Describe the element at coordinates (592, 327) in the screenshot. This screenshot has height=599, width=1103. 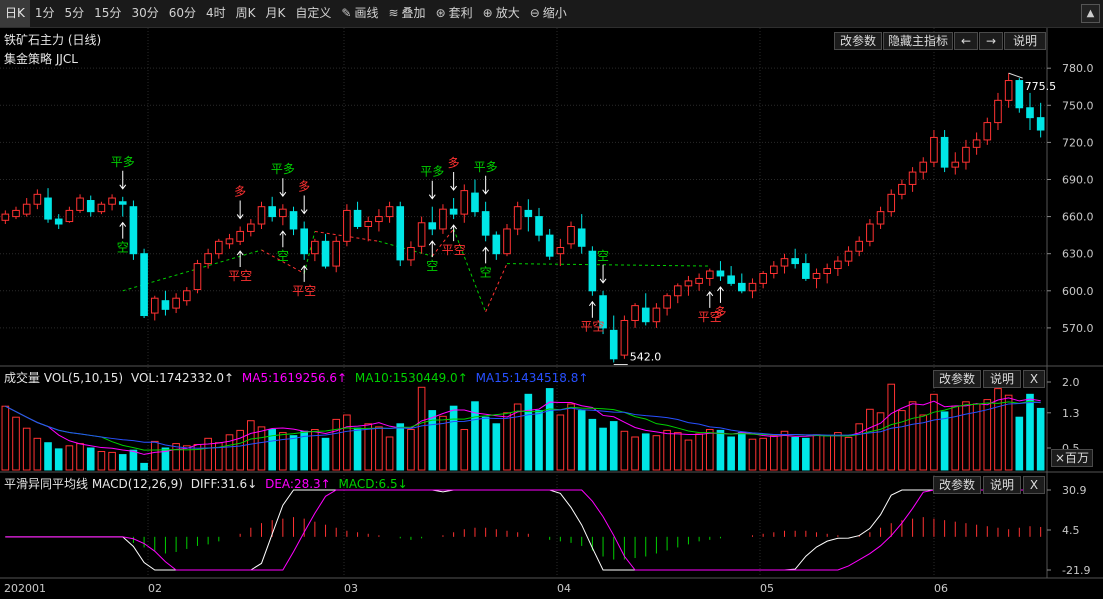
I see `signal-label-平空: 平空` at that location.